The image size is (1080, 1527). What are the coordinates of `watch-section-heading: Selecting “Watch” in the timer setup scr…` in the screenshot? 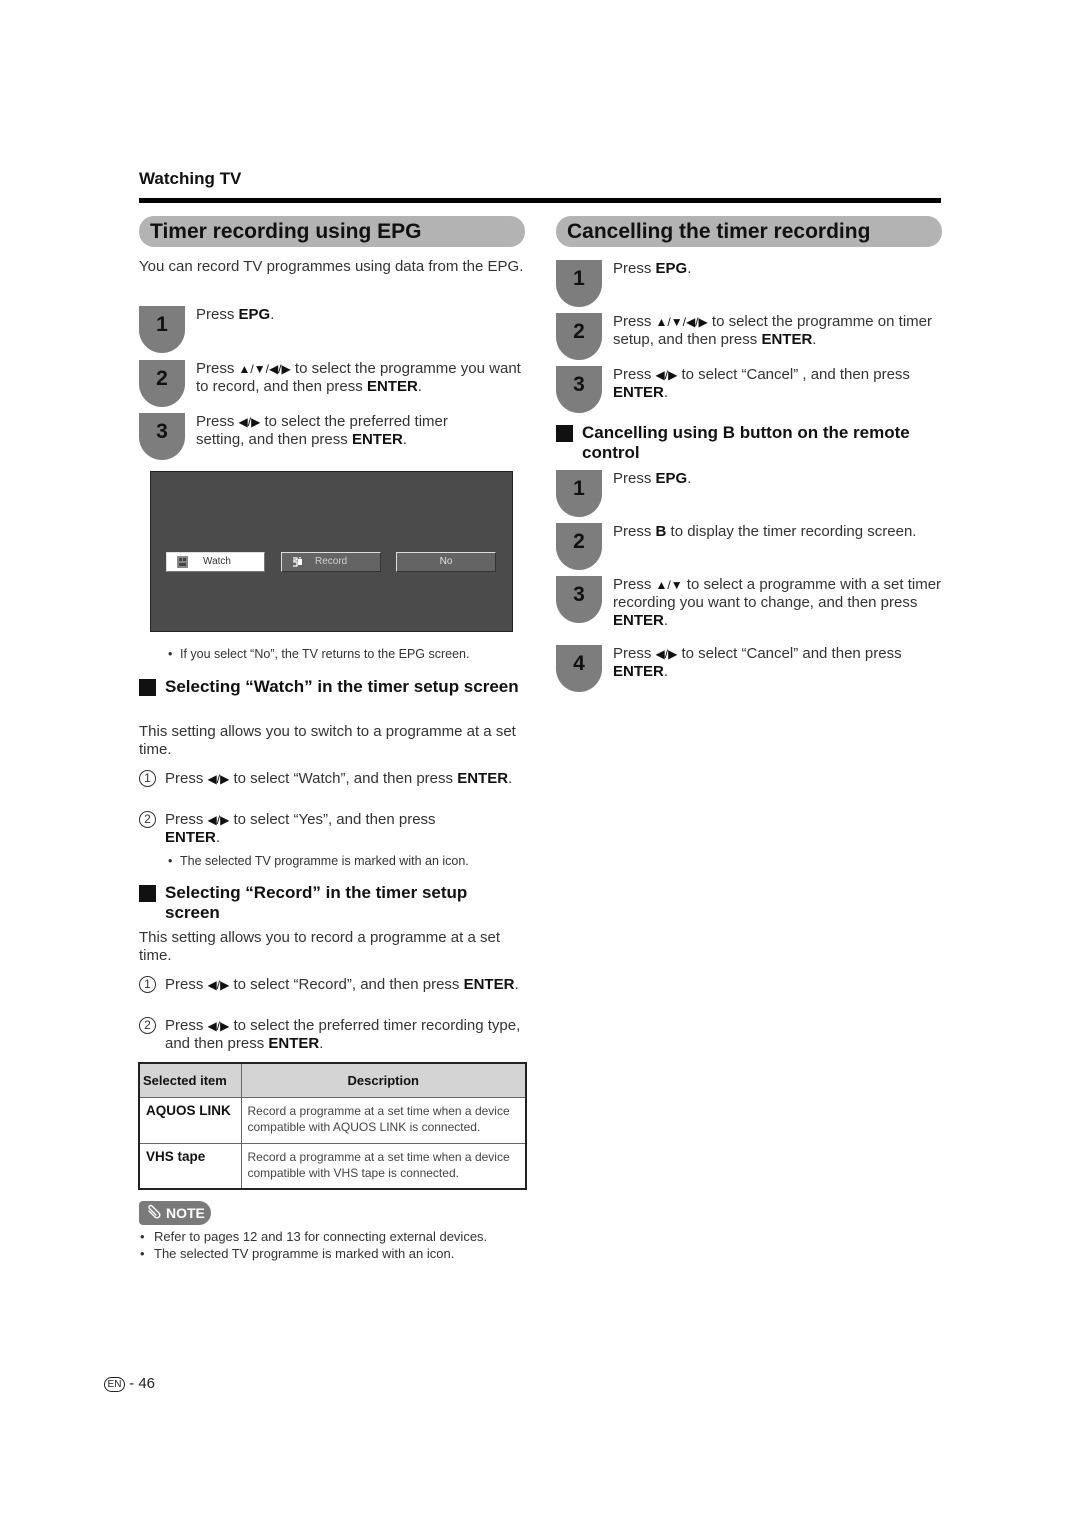 It's located at (329, 687).